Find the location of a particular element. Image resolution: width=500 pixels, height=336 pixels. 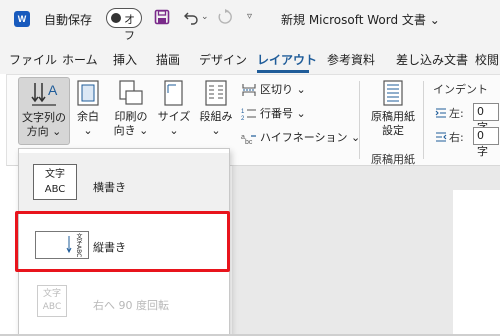

columns-icon is located at coordinates (216, 93).